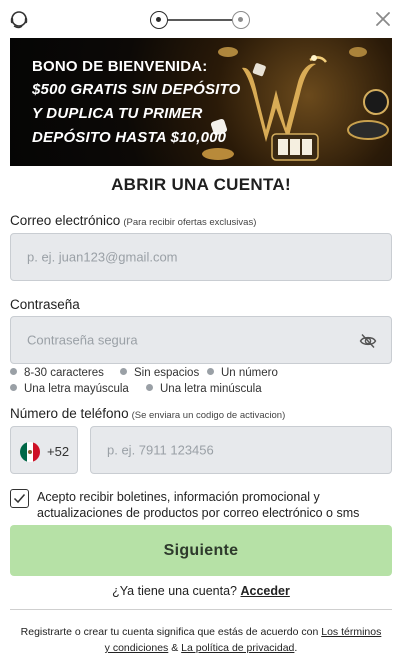 The width and height of the screenshot is (402, 665). What do you see at coordinates (45, 304) in the screenshot?
I see `password-label: Contraseña` at bounding box center [45, 304].